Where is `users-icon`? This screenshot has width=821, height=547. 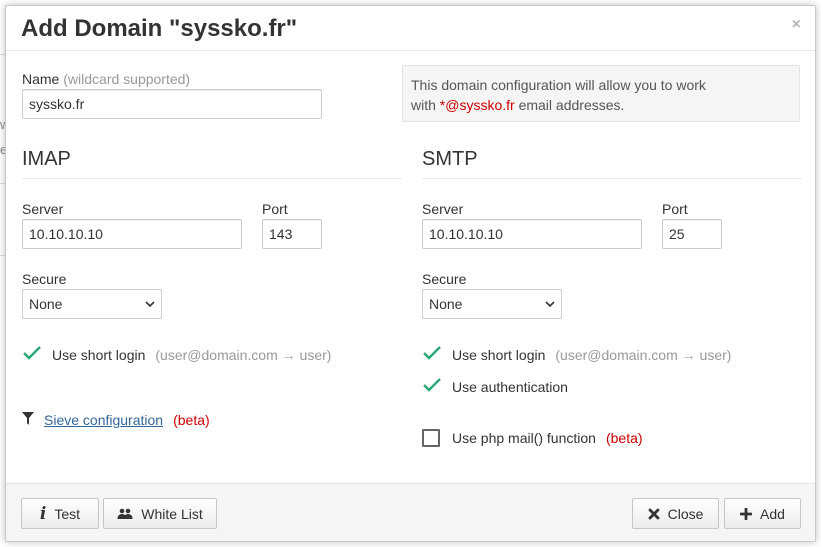
users-icon is located at coordinates (125, 514).